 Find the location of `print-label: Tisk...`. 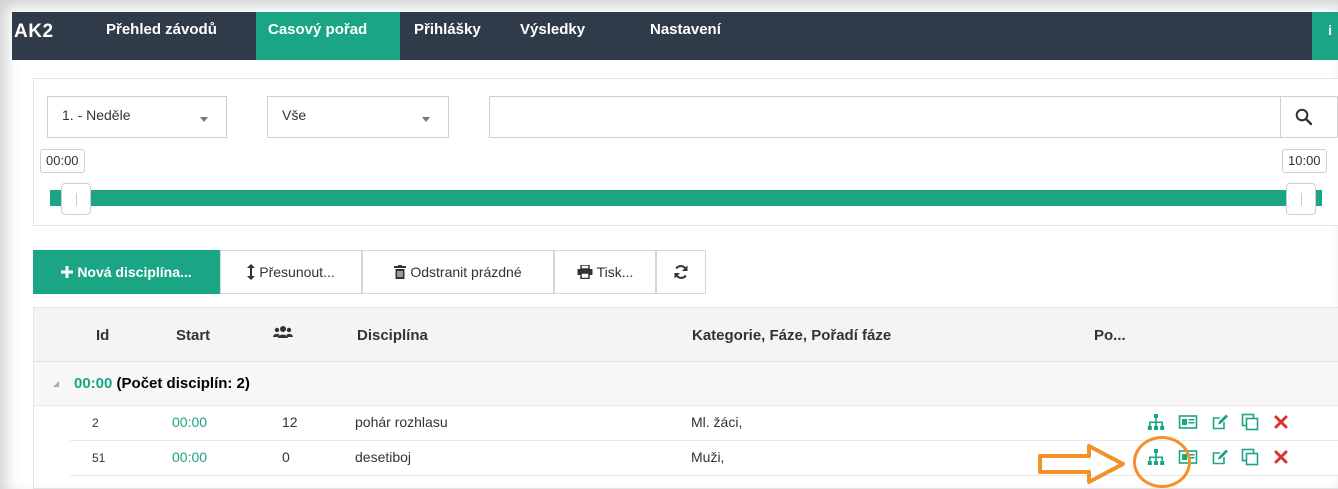

print-label: Tisk... is located at coordinates (615, 272).